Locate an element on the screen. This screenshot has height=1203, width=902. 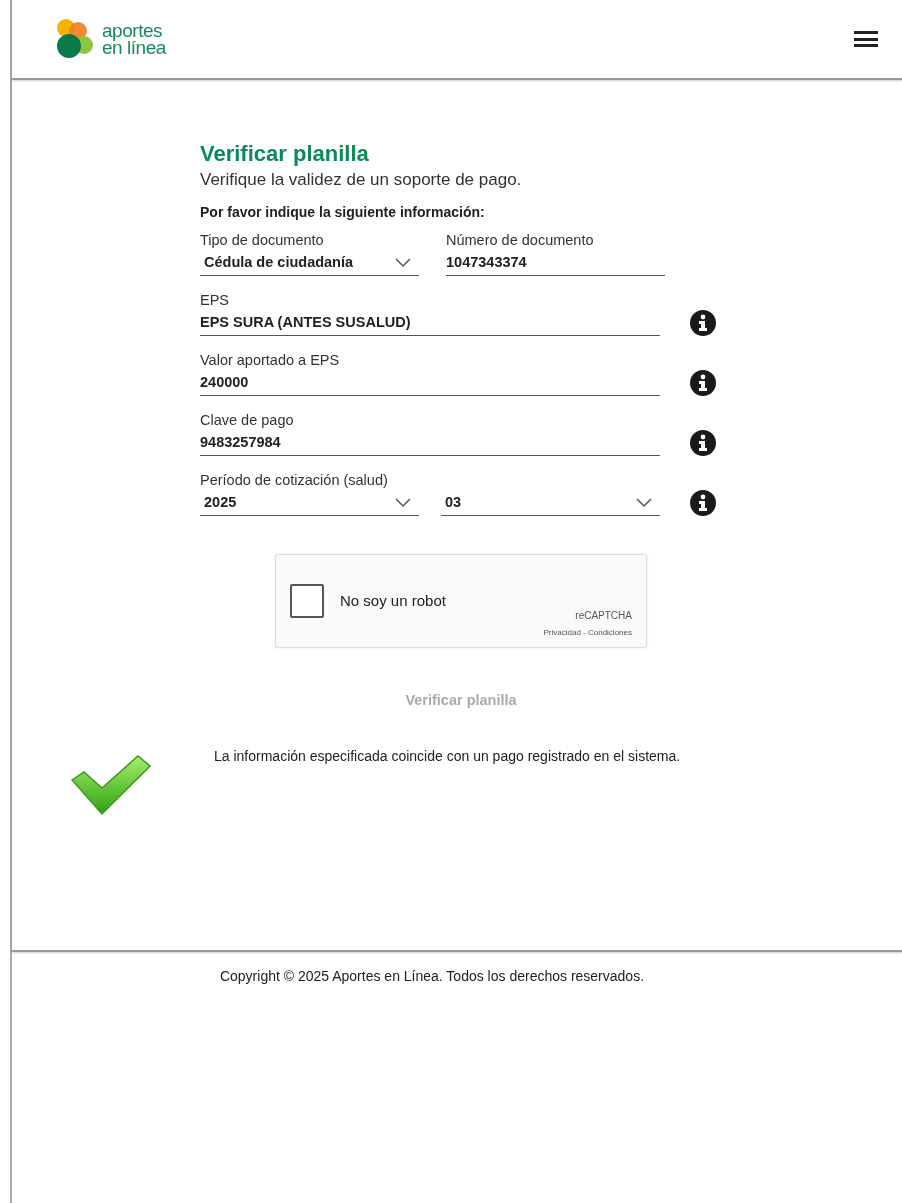
field-label: Número de documento is located at coordinates (520, 240).